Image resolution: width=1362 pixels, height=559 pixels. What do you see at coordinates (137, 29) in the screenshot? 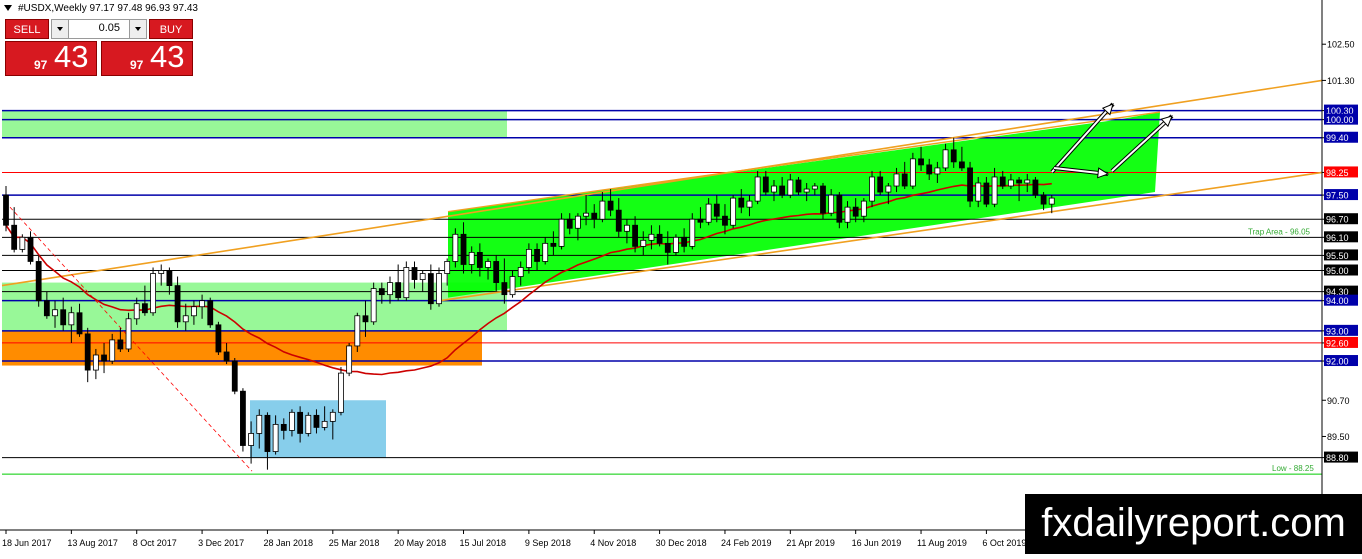
I see `lot-increase-icon` at bounding box center [137, 29].